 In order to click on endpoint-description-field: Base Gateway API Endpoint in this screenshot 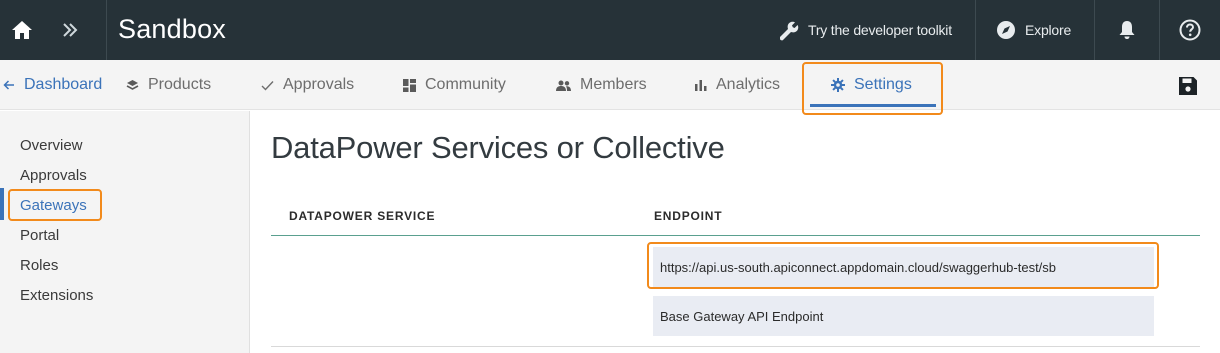, I will do `click(903, 316)`.